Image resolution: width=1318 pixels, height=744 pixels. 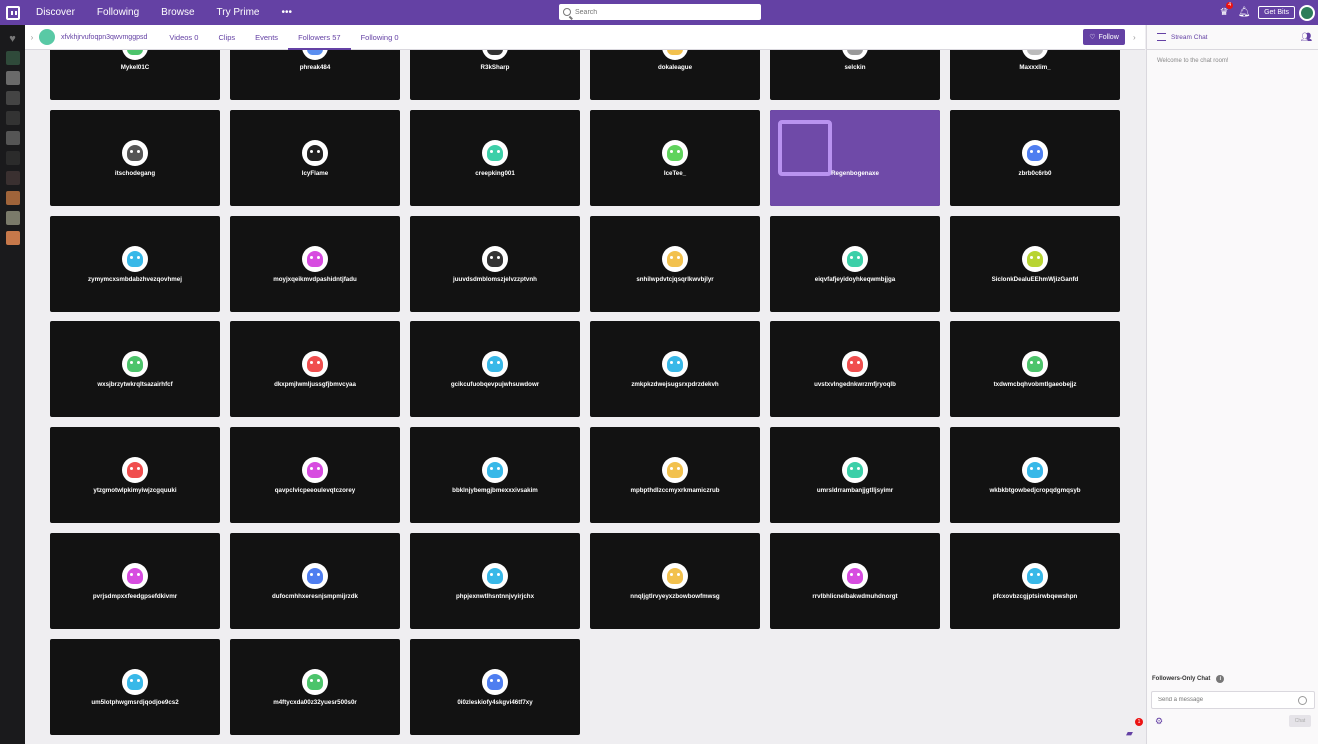 What do you see at coordinates (495, 67) in the screenshot?
I see `follower-name: R3kSharp` at bounding box center [495, 67].